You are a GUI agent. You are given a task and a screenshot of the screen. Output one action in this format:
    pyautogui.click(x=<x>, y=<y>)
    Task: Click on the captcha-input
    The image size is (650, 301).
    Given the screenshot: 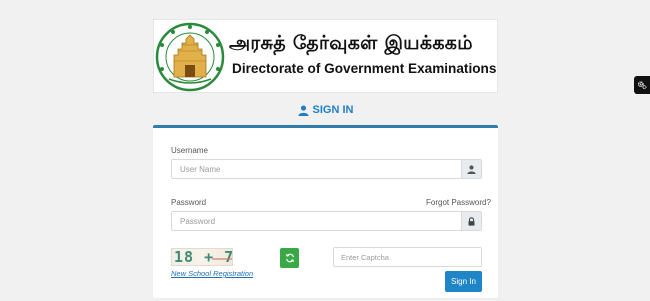 What is the action you would take?
    pyautogui.click(x=407, y=257)
    